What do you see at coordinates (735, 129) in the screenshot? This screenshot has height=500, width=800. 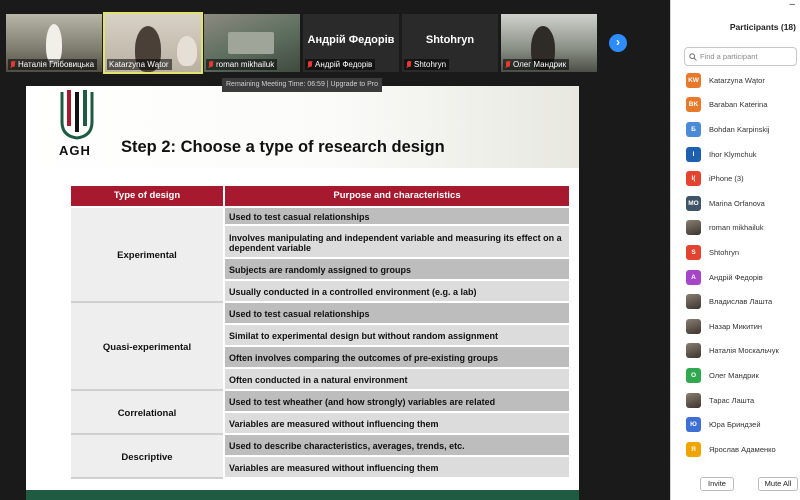 I see `participant-row: Б Bohdan Karpinskij` at bounding box center [735, 129].